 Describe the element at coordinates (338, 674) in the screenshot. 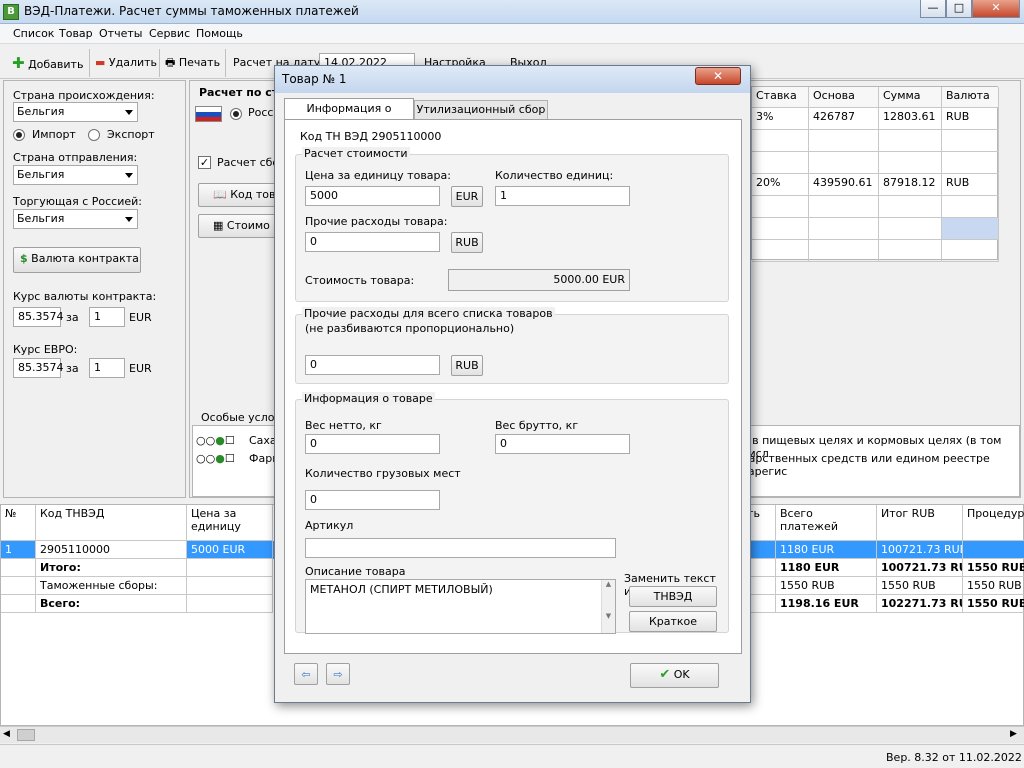

I see `next-arrow-icon: ⇨` at that location.